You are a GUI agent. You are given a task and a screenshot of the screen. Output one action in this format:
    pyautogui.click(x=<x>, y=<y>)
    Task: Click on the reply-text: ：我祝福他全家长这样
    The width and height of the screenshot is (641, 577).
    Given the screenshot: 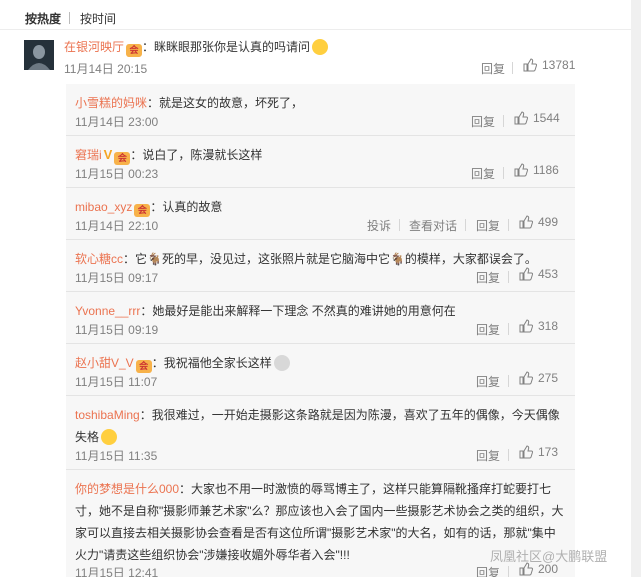 What is the action you would take?
    pyautogui.click(x=211, y=363)
    